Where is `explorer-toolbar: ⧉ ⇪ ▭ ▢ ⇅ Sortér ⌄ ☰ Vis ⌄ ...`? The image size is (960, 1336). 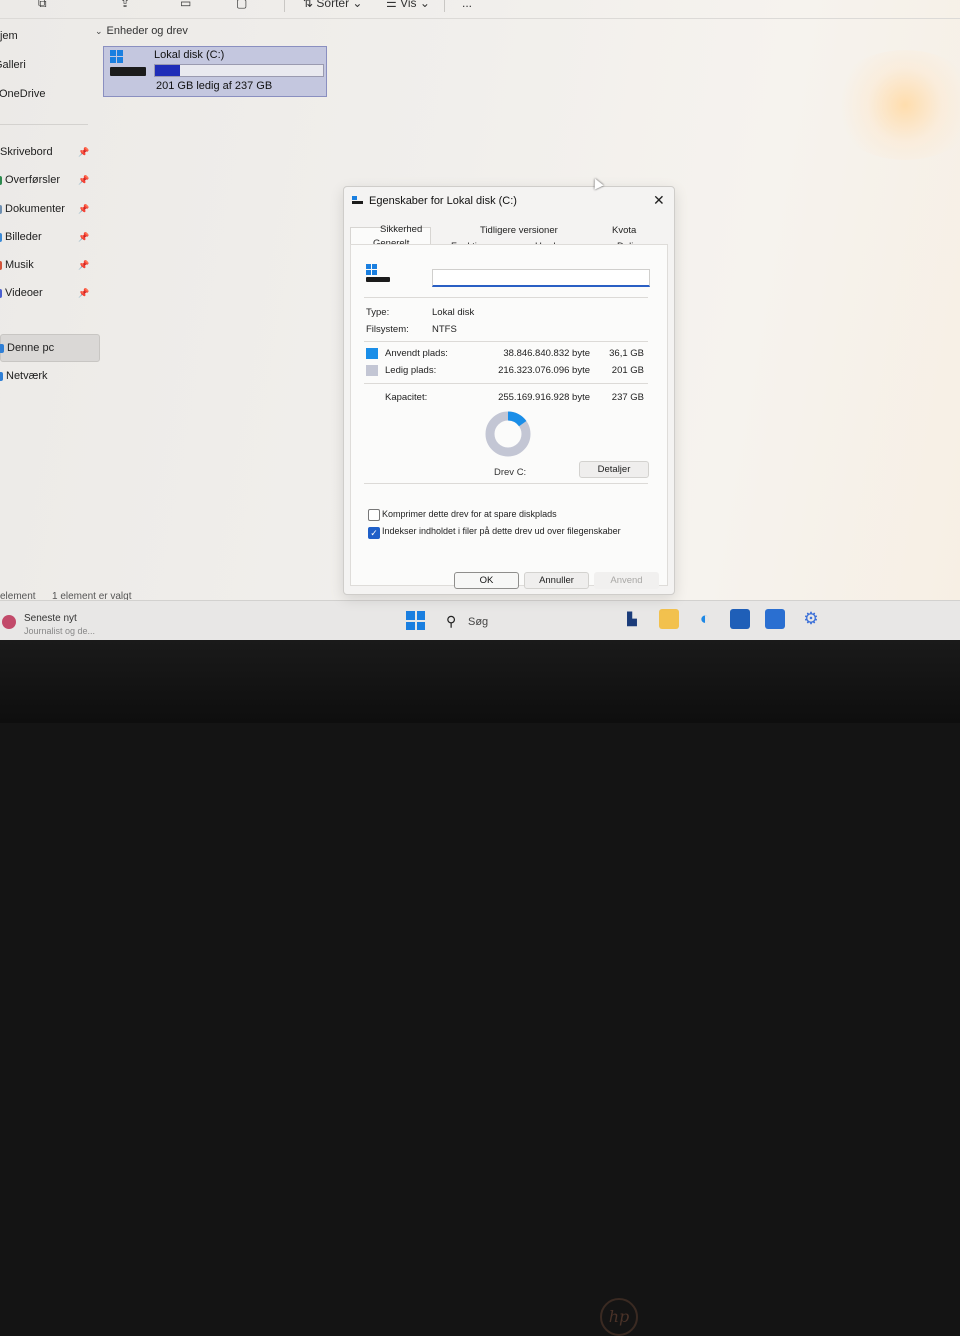
explorer-toolbar: ⧉ ⇪ ▭ ▢ ⇅ Sortér ⌄ ☰ Vis ⌄ ... is located at coordinates (480, 7).